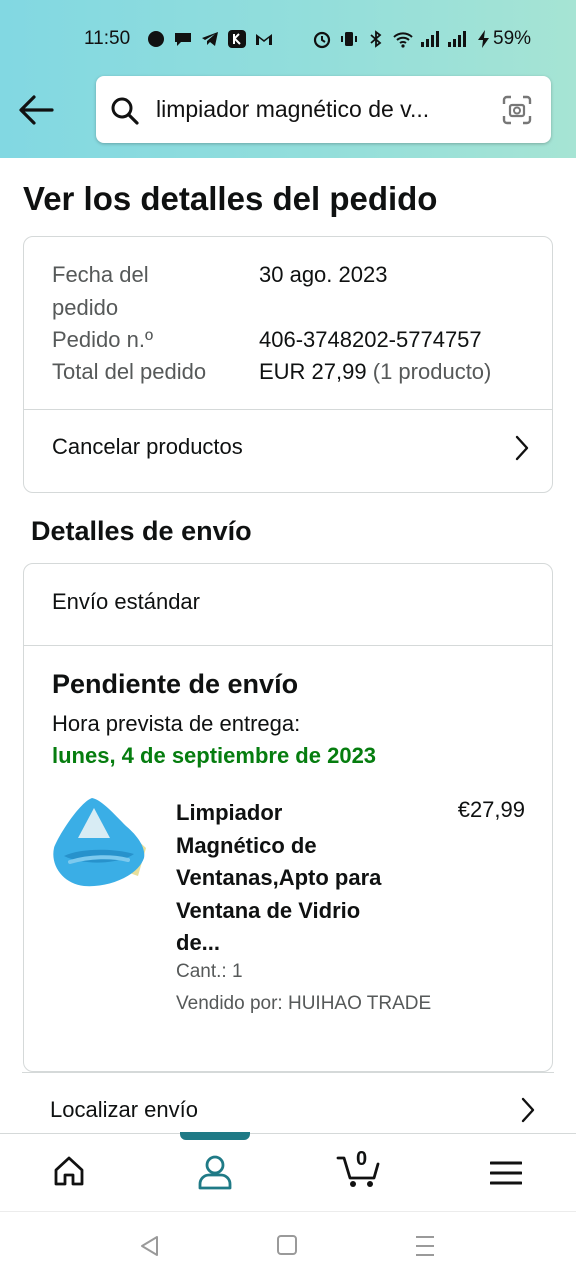  I want to click on order-item-count: (1 producto), so click(432, 371).